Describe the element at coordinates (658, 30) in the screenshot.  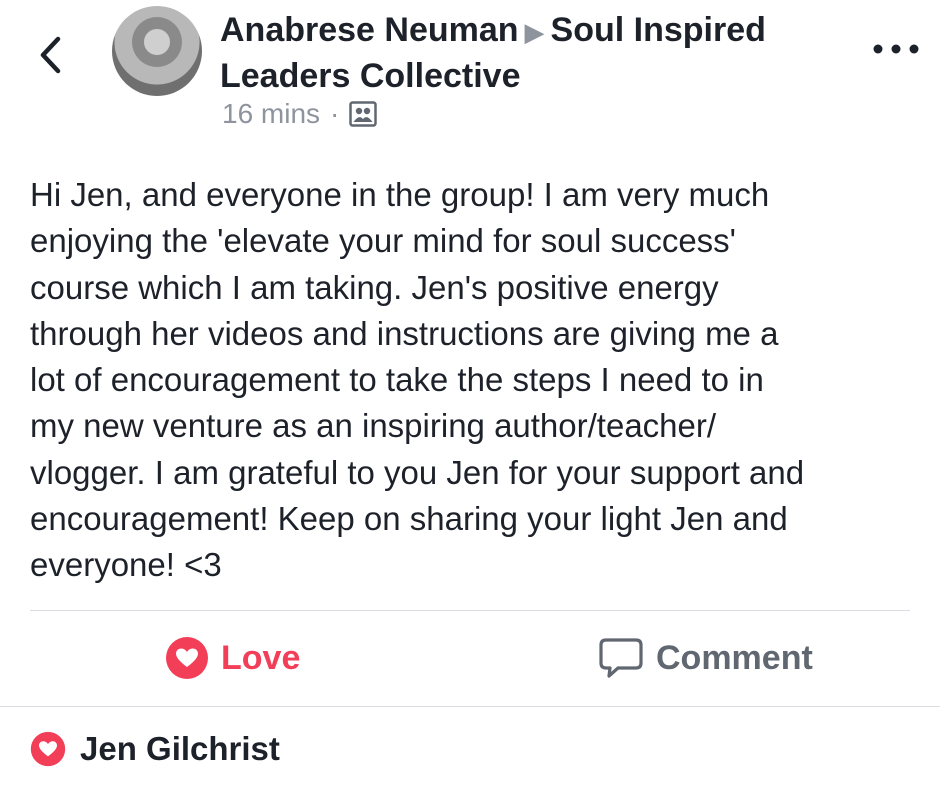
I see `group-name-part1: Soul Inspired` at that location.